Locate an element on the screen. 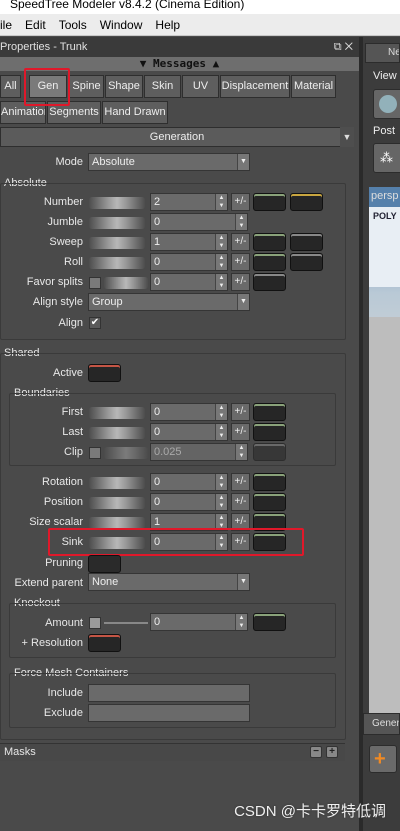  tab-uv: UV is located at coordinates (200, 86).